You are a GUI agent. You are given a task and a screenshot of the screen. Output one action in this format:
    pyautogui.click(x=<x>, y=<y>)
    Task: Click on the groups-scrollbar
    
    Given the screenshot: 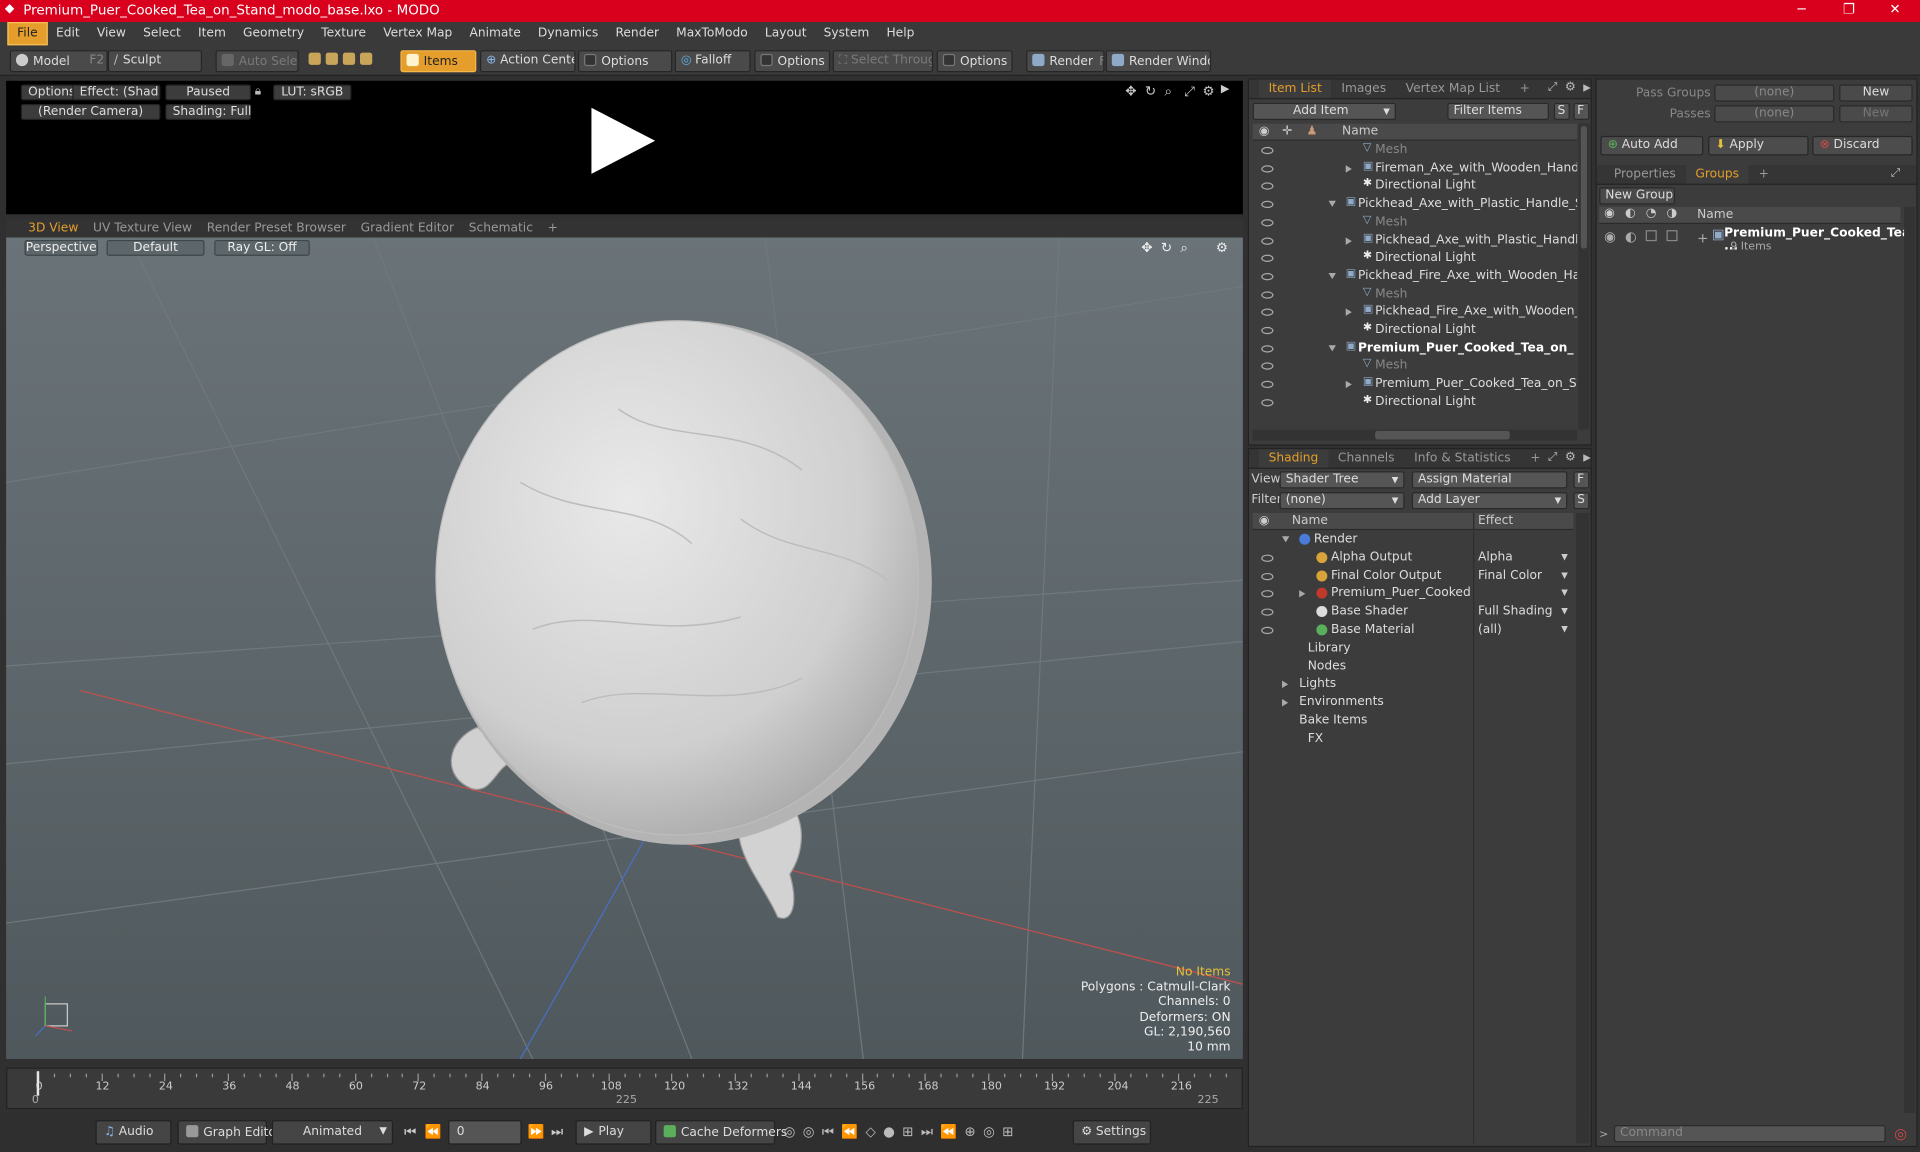 What is the action you would take?
    pyautogui.click(x=1910, y=659)
    